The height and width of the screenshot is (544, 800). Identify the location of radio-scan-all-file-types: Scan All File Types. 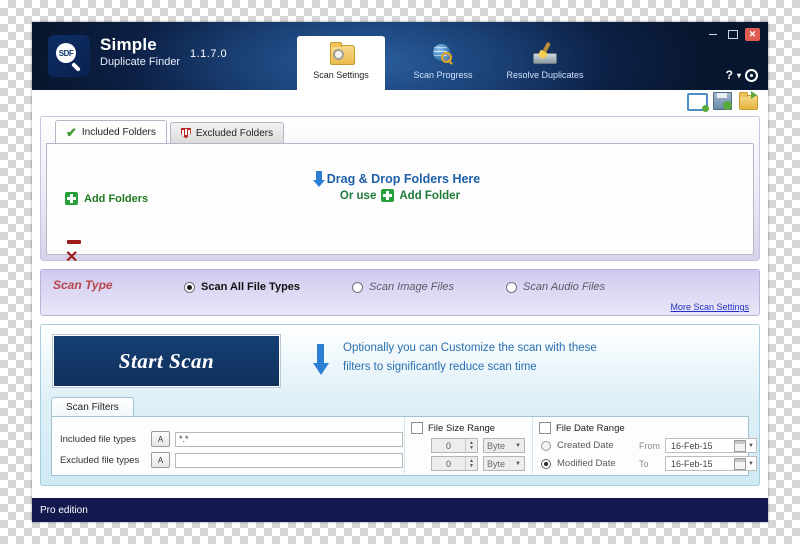
(242, 287).